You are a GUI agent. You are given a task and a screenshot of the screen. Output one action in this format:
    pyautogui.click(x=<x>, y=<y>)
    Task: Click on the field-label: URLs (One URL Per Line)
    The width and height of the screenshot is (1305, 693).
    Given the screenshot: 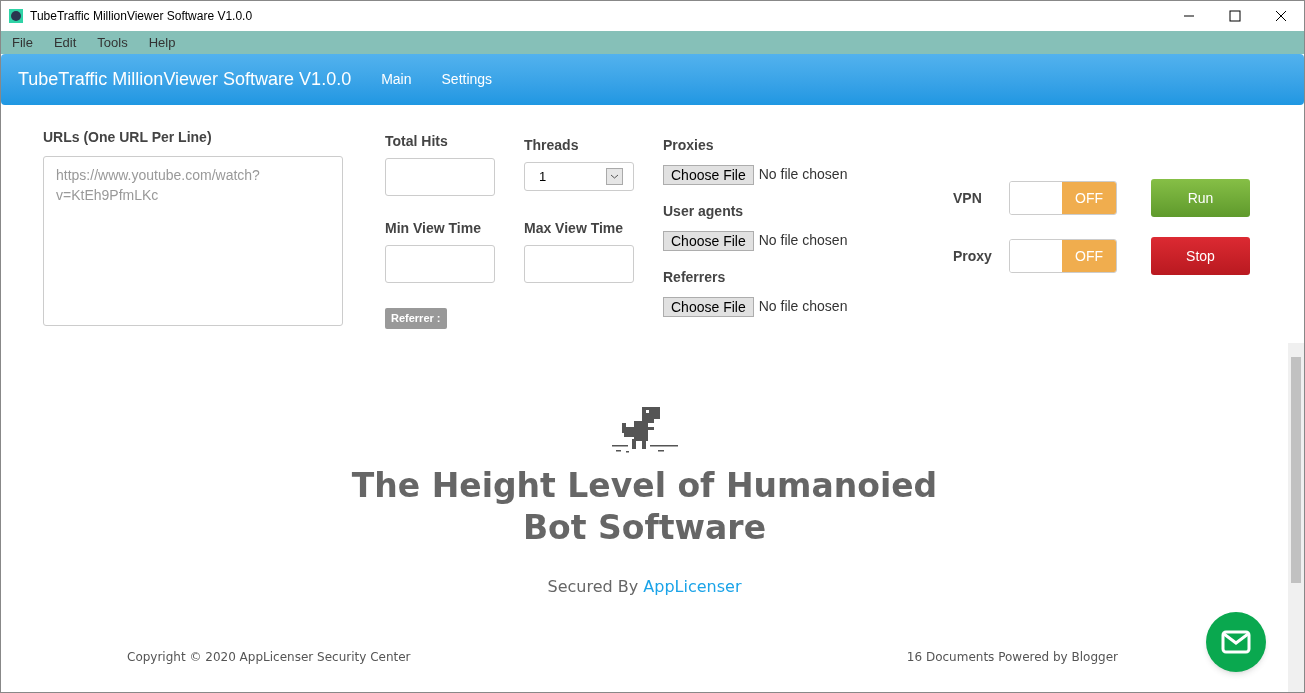 What is the action you would take?
    pyautogui.click(x=128, y=137)
    